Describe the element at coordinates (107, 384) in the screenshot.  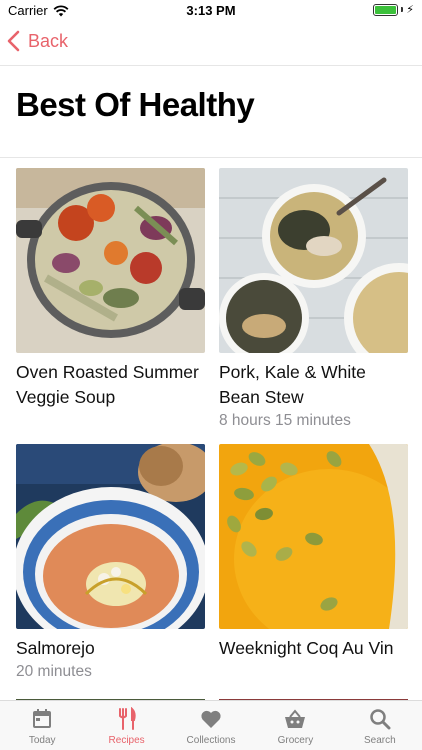
I see `recipe-title: Oven Roasted Summer Veggie Soup` at that location.